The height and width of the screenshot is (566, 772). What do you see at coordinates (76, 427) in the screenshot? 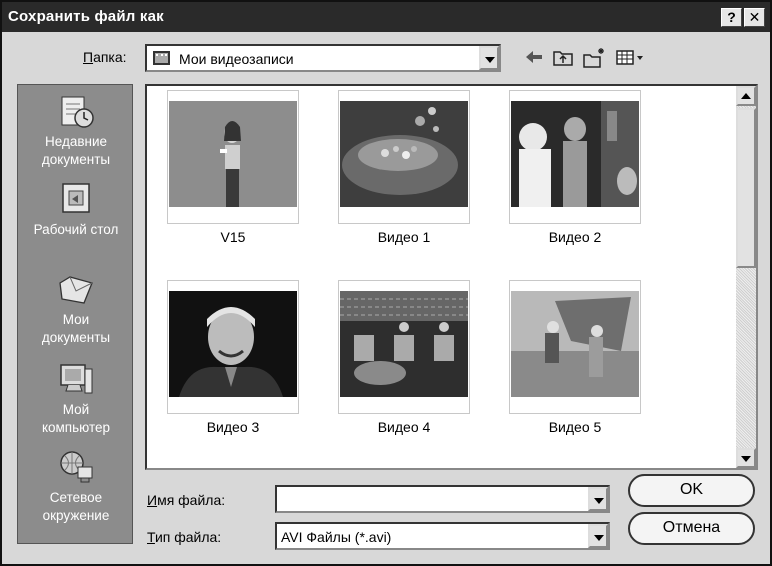
I see `place-label: компьютер` at bounding box center [76, 427].